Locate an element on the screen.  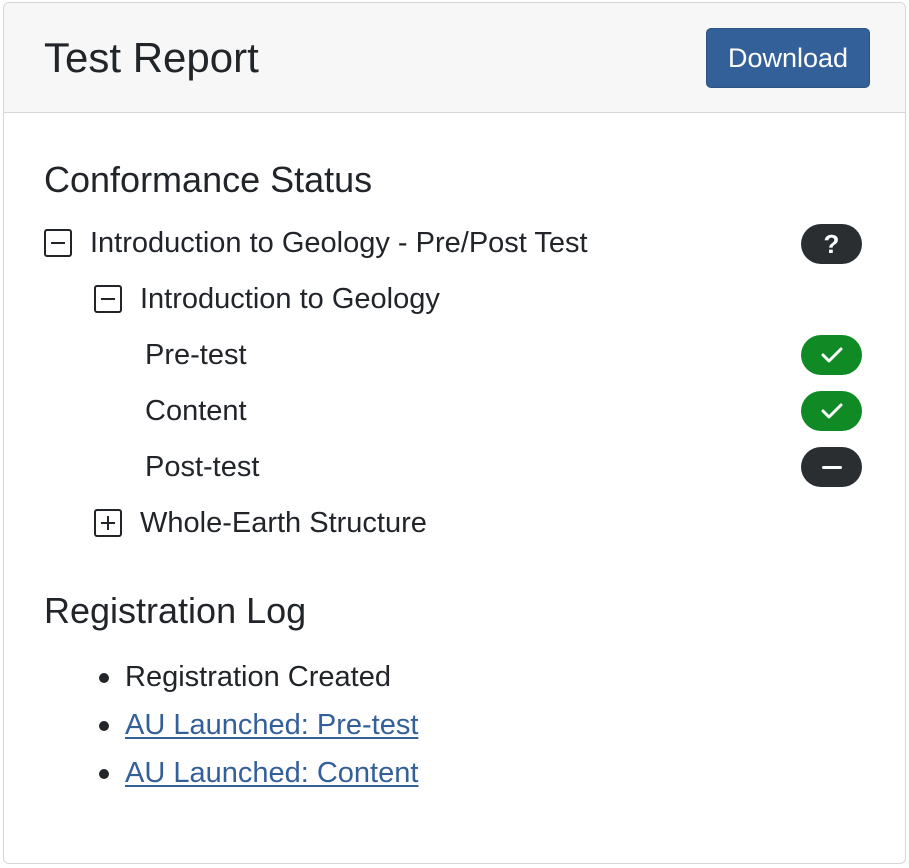
au-label: Pre-test is located at coordinates (196, 355).